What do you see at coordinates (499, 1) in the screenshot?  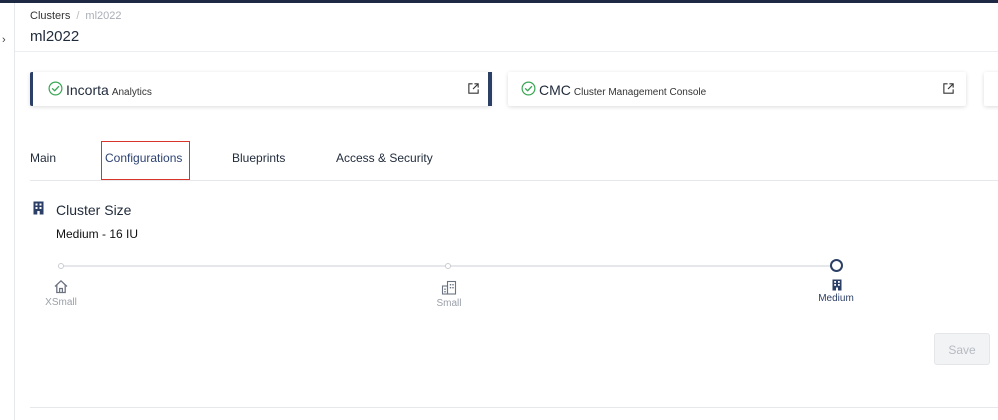 I see `top-bar` at bounding box center [499, 1].